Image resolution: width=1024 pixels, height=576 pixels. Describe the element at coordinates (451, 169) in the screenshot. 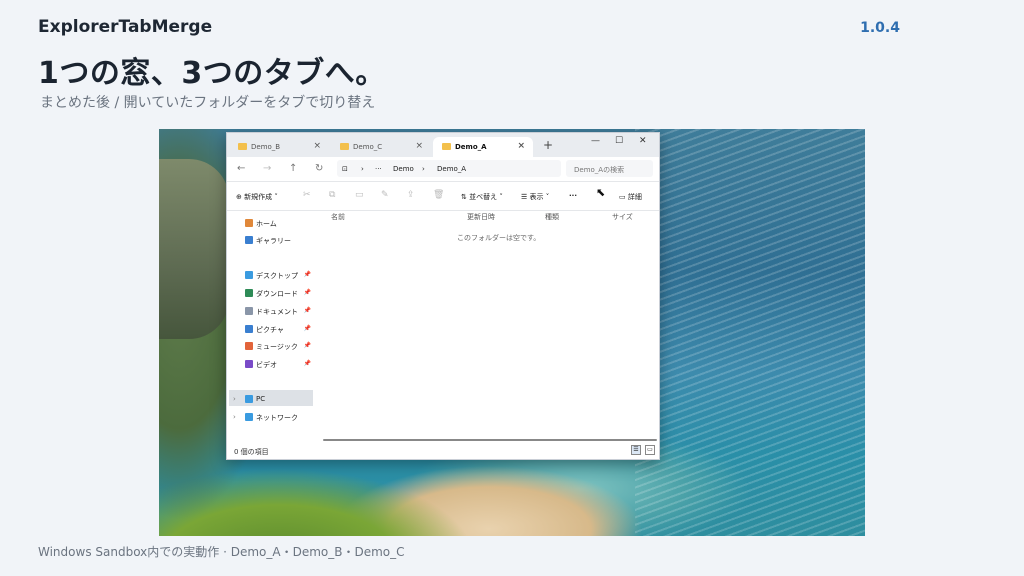

I see `breadcrumb-demo-a: Demo_A` at that location.